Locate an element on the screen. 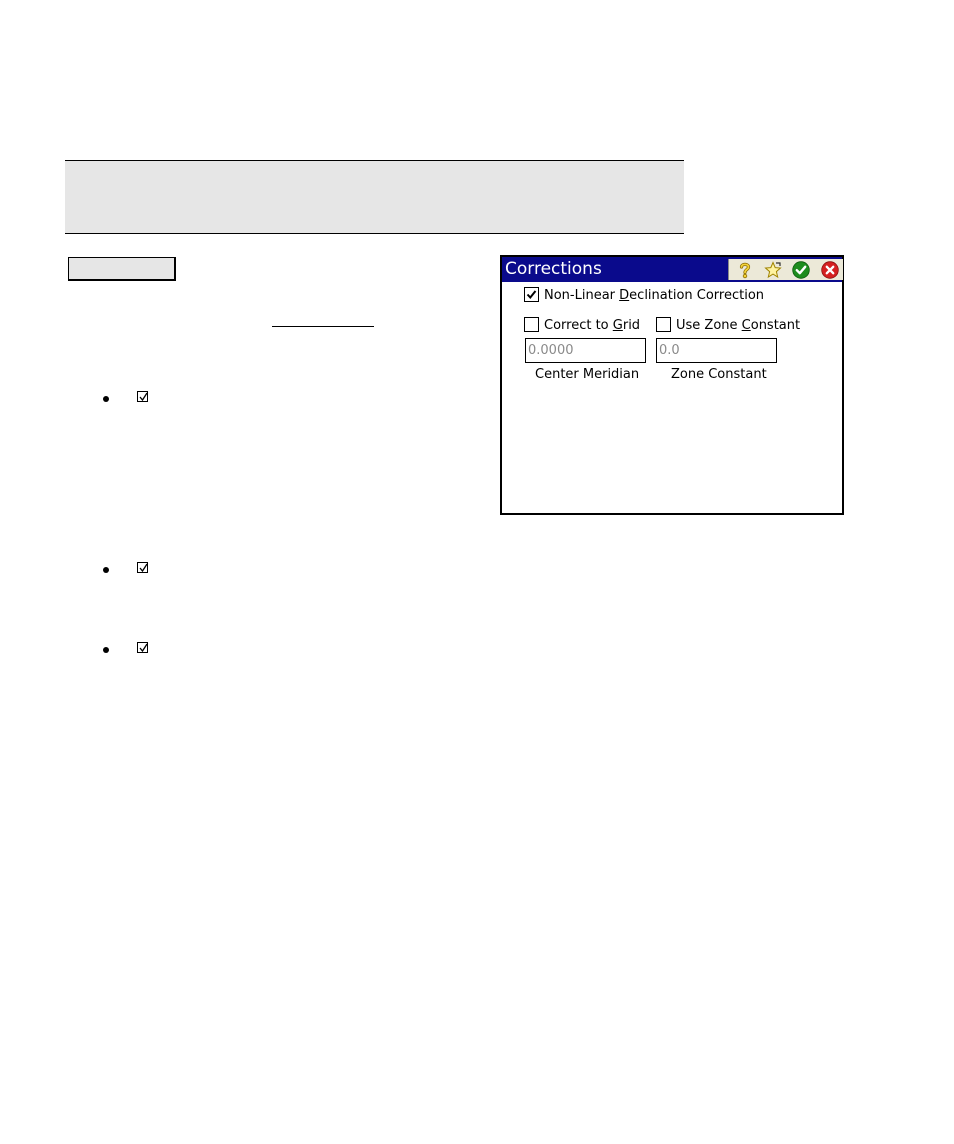  label-part: rid is located at coordinates (631, 325).